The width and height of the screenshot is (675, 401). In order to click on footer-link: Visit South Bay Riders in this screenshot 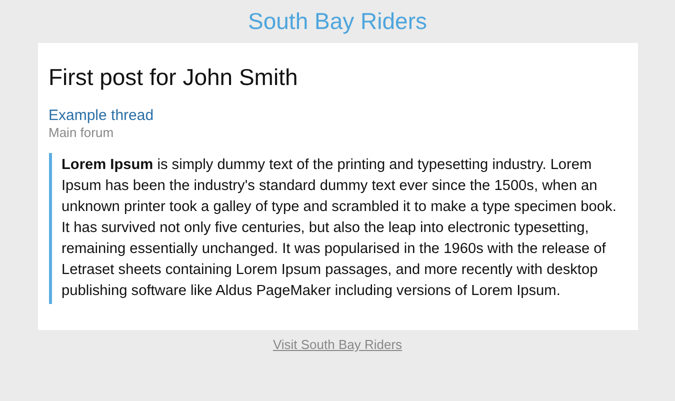, I will do `click(337, 345)`.